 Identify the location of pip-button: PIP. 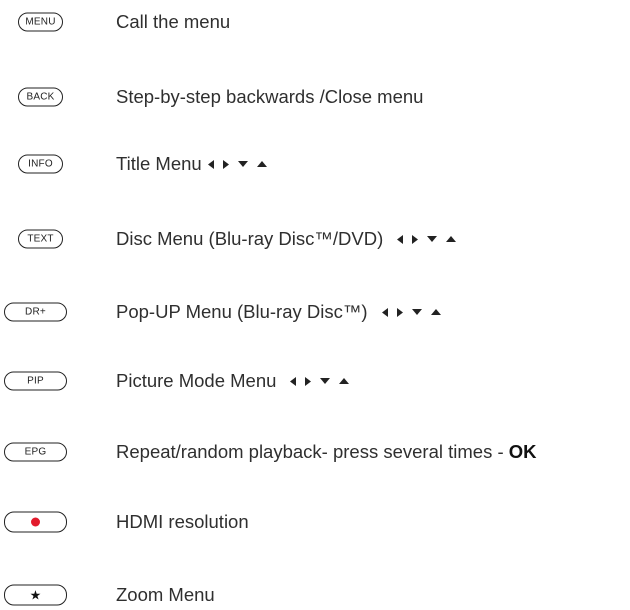
(35, 381).